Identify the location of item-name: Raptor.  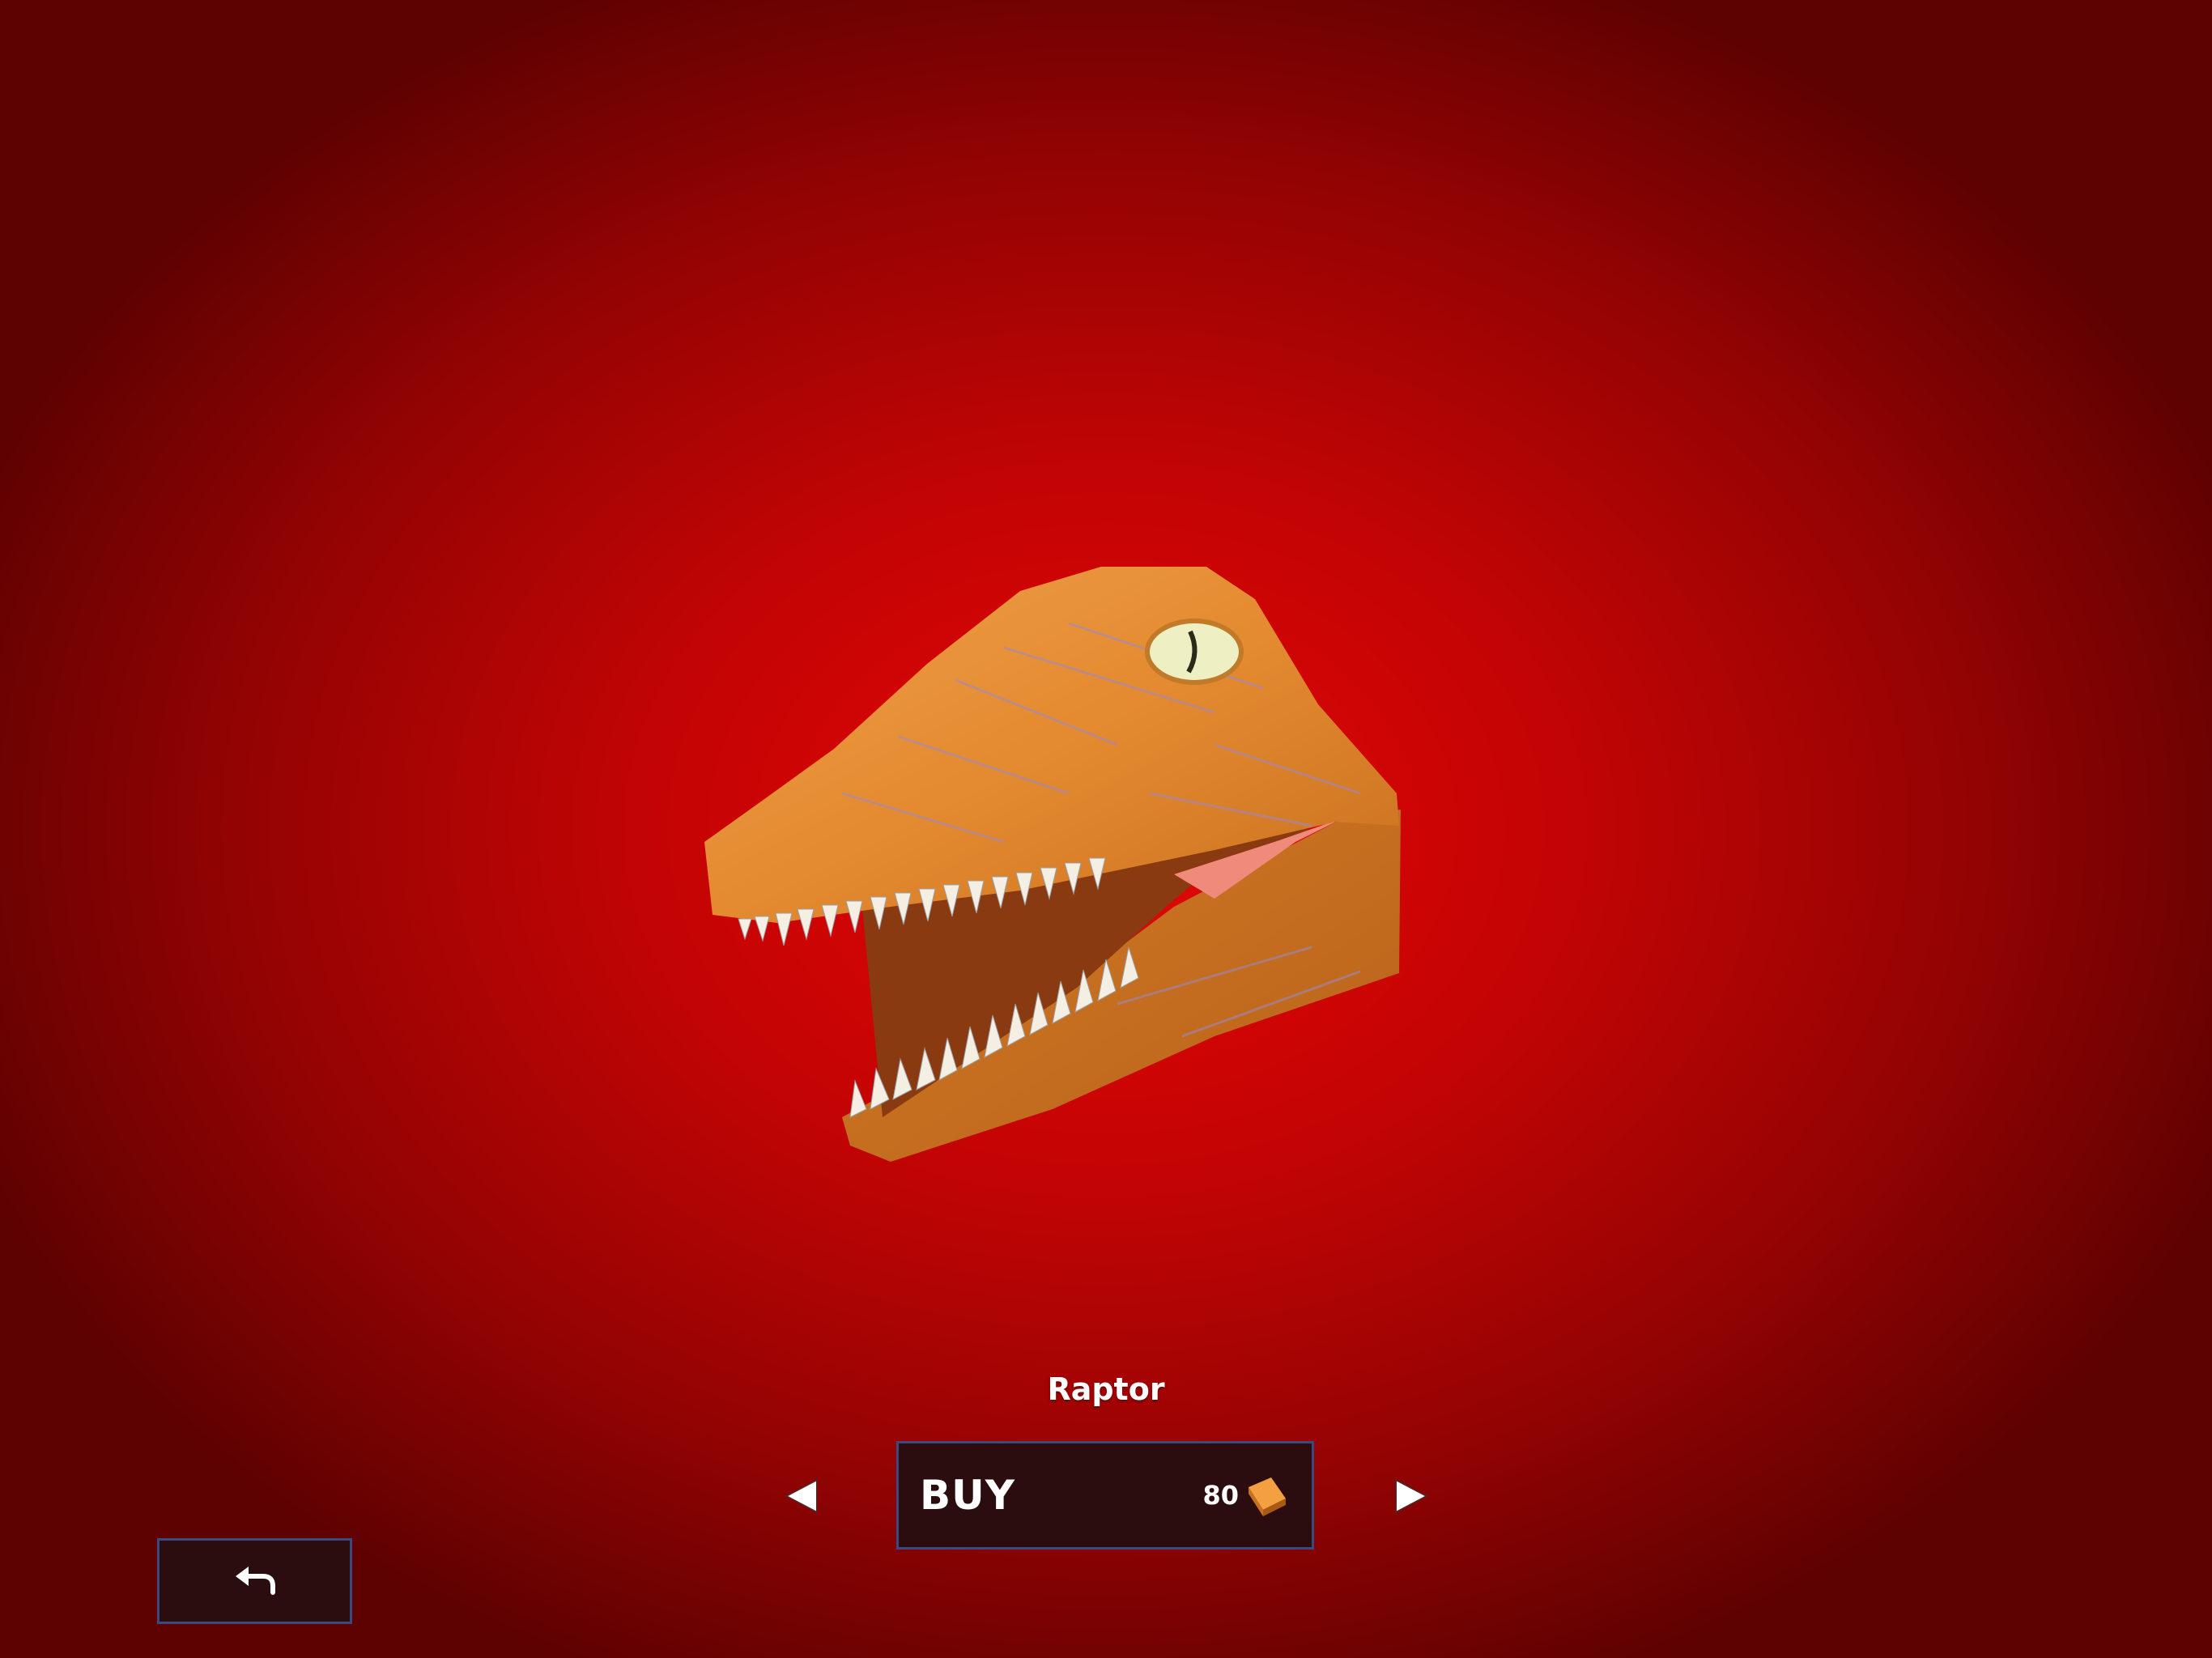
(1106, 1389).